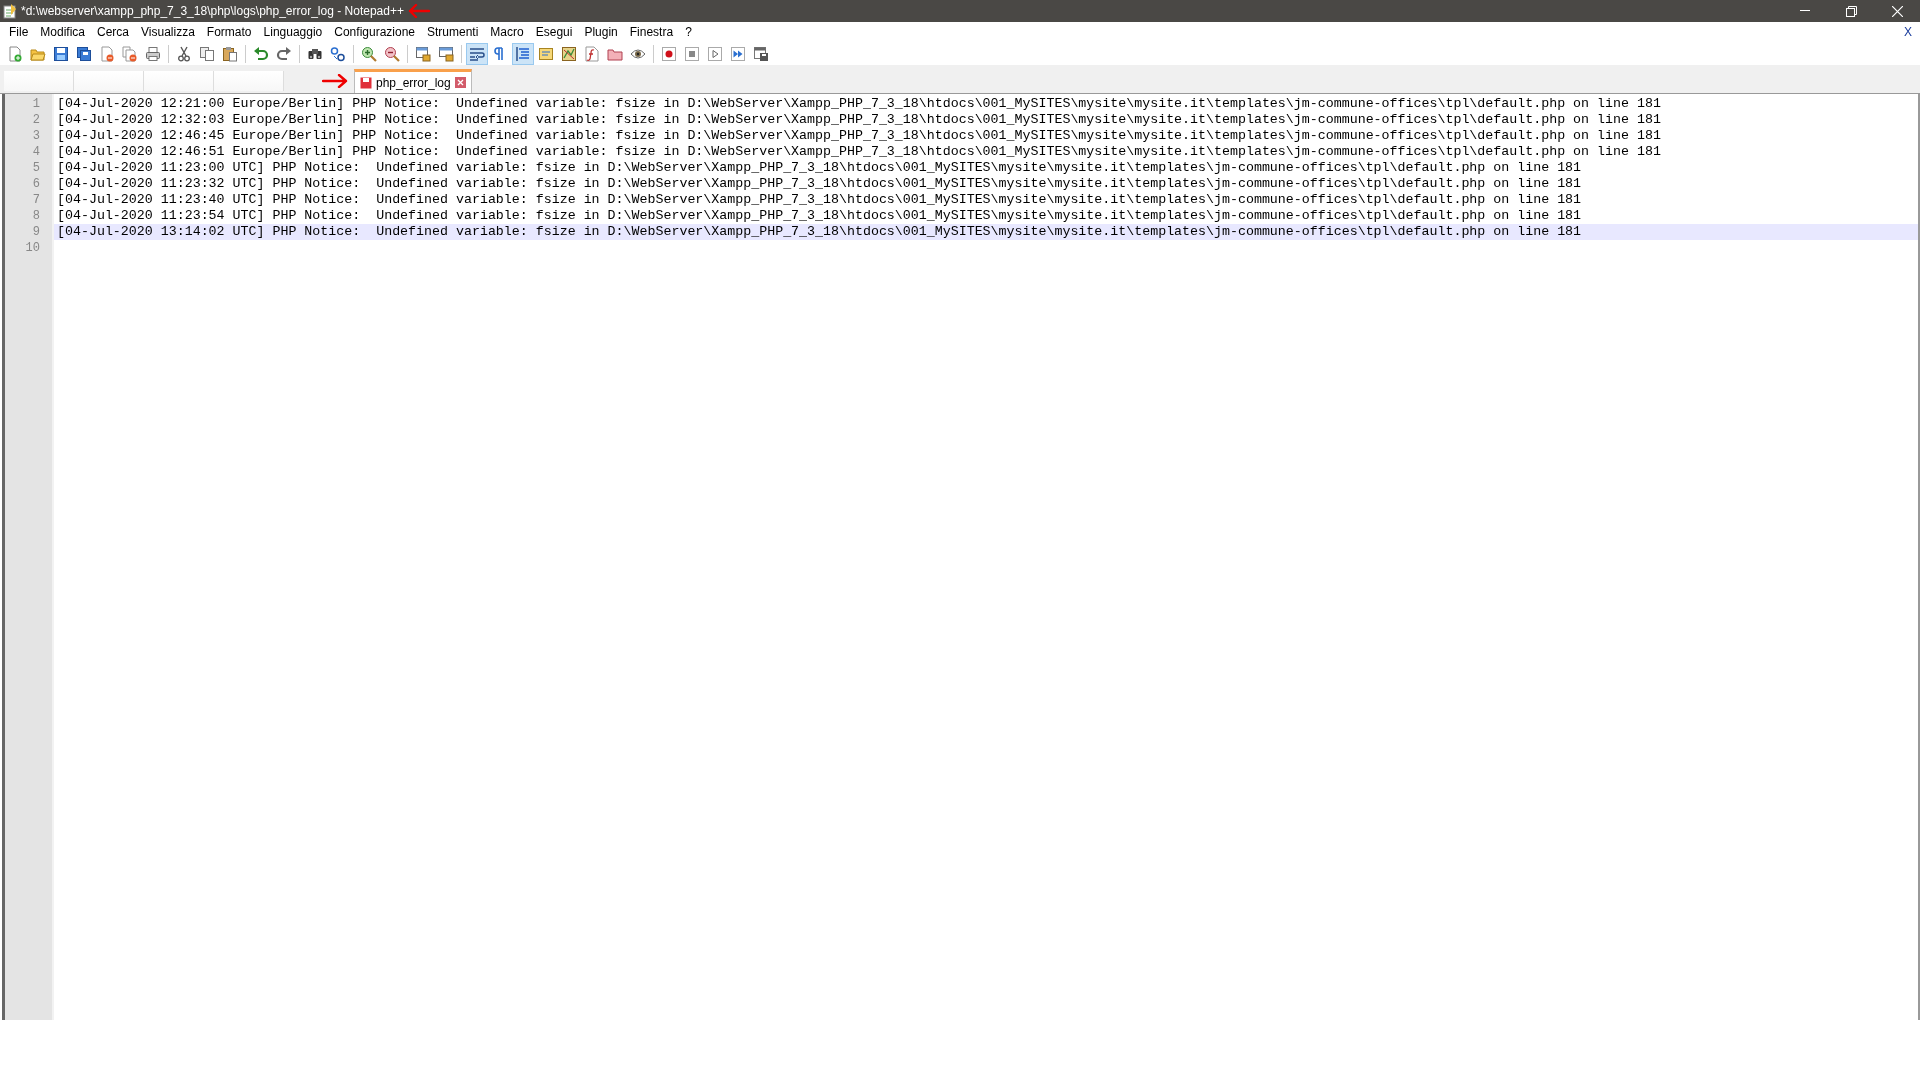 This screenshot has width=1920, height=1080. What do you see at coordinates (15, 53) in the screenshot?
I see `new-file-icon` at bounding box center [15, 53].